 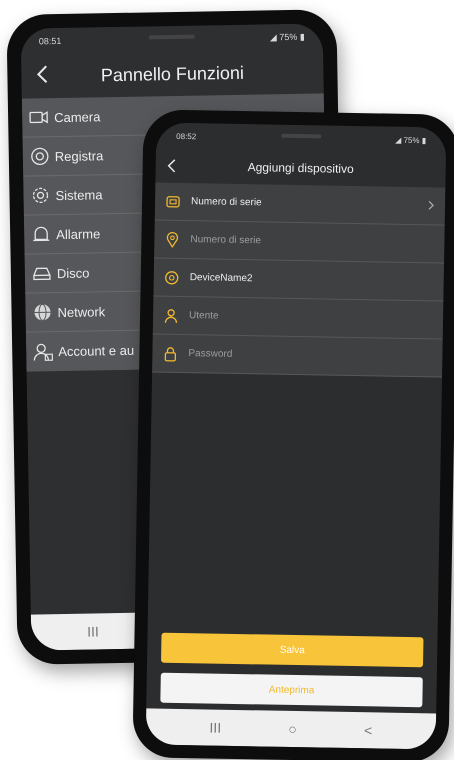 What do you see at coordinates (298, 318) in the screenshot?
I see `user-field: Utente` at bounding box center [298, 318].